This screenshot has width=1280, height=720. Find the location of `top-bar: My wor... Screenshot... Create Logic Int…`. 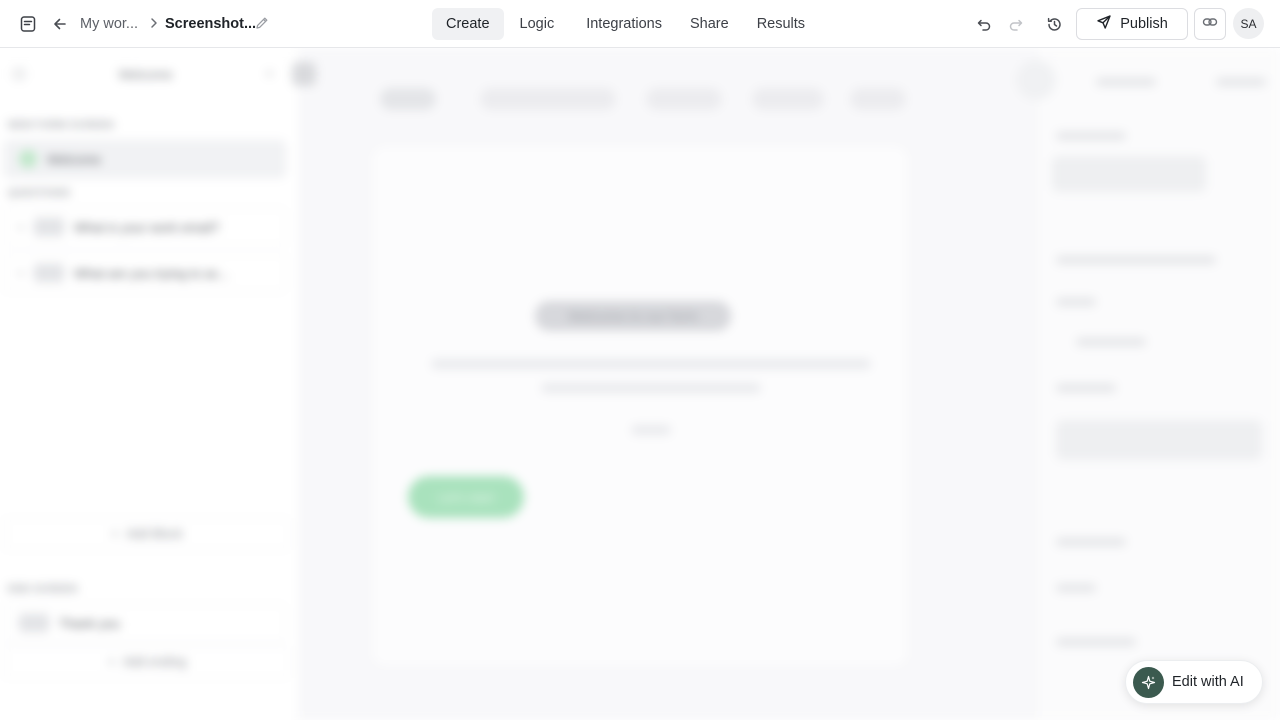

top-bar: My wor... Screenshot... Create Logic Int… is located at coordinates (640, 24).